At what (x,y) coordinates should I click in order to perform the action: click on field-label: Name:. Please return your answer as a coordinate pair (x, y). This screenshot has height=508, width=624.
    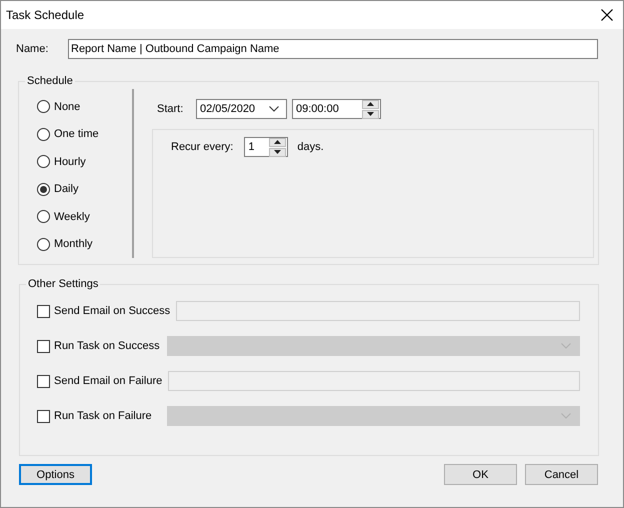
    Looking at the image, I should click on (33, 49).